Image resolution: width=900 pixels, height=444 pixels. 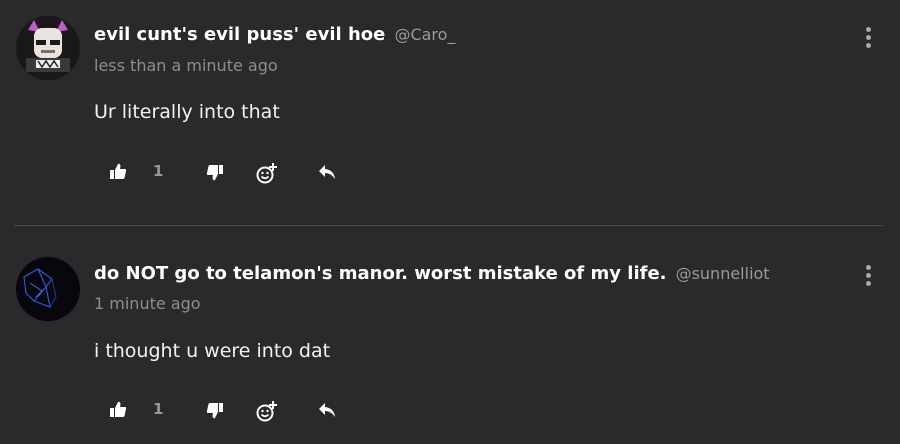 What do you see at coordinates (158, 409) in the screenshot?
I see `like-count: 1` at bounding box center [158, 409].